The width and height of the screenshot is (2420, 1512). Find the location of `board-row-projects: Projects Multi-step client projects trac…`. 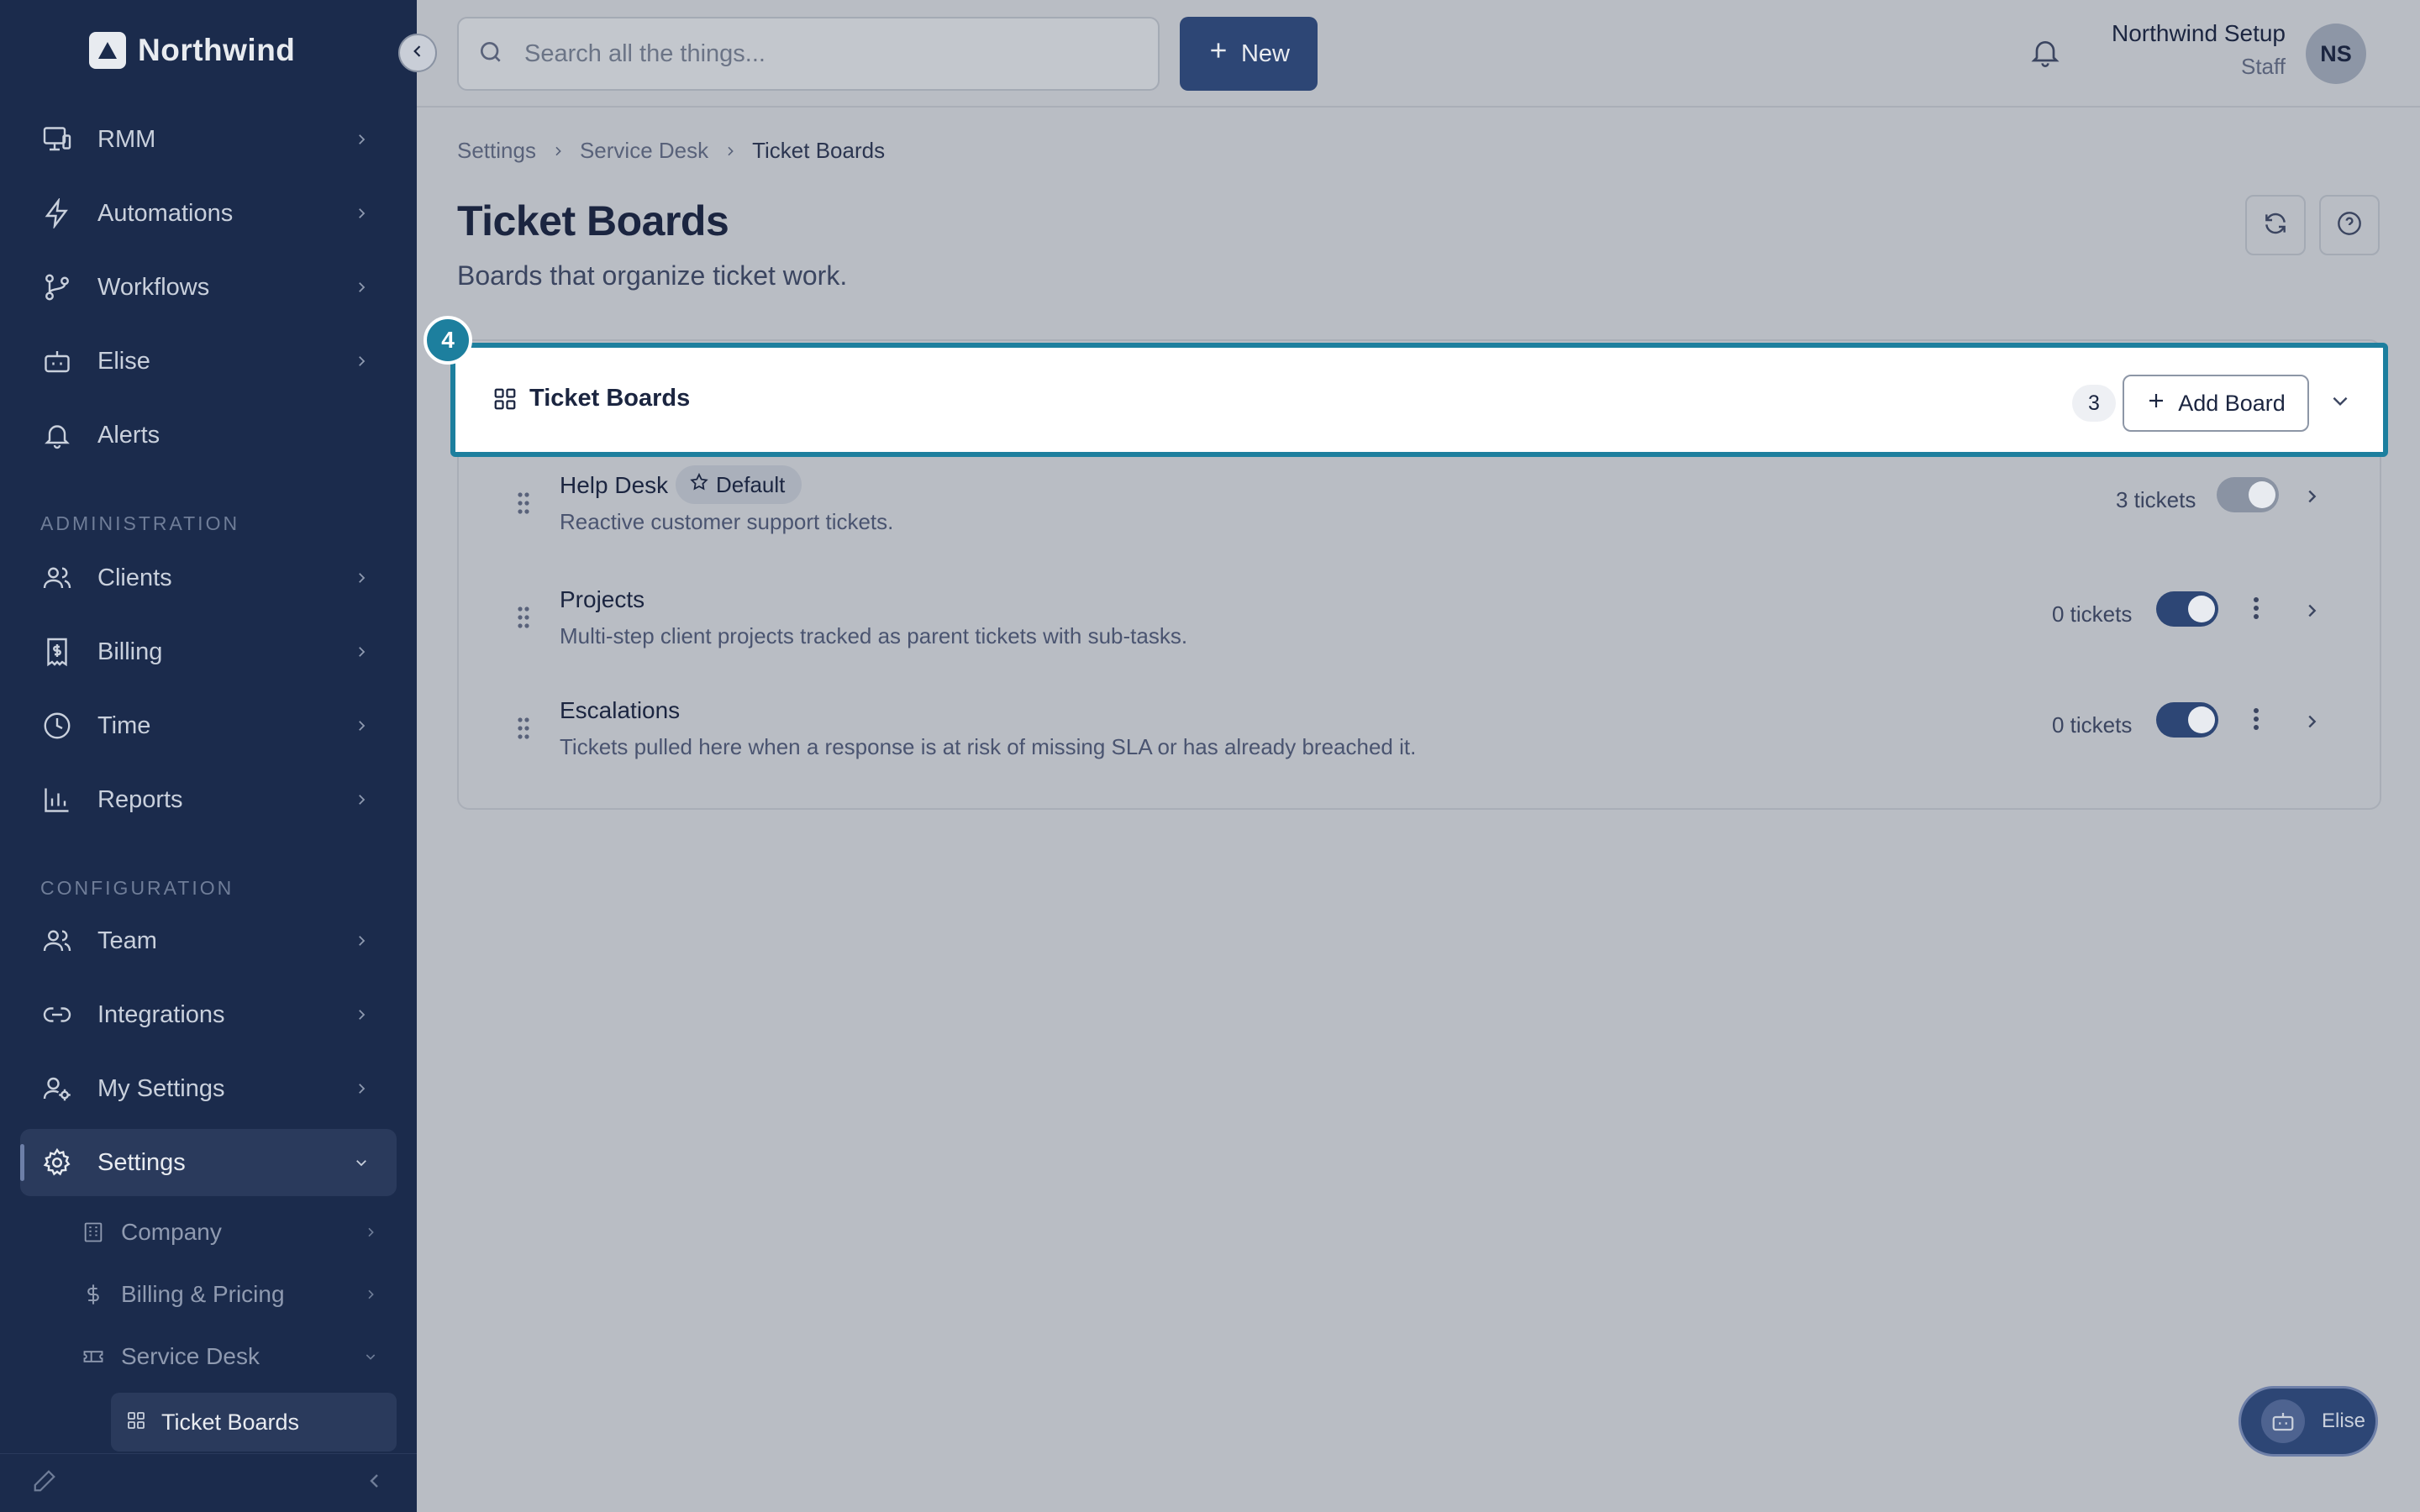

board-row-projects: Projects Multi-step client projects trac… is located at coordinates (1419, 625).